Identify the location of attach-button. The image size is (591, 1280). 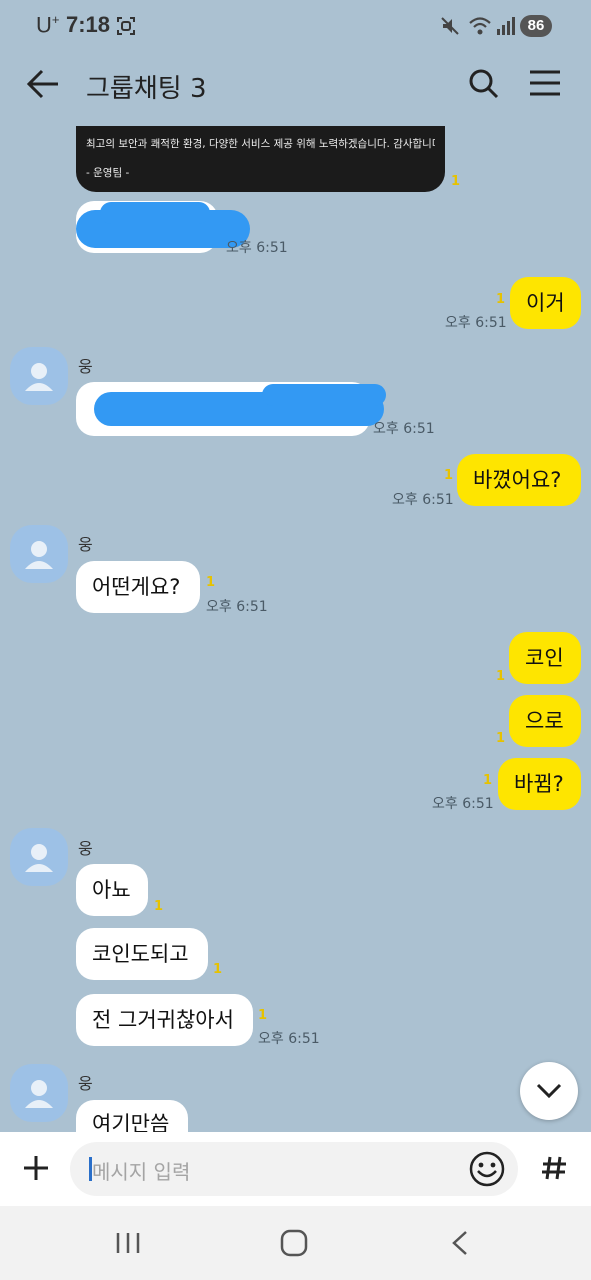
(36, 1168).